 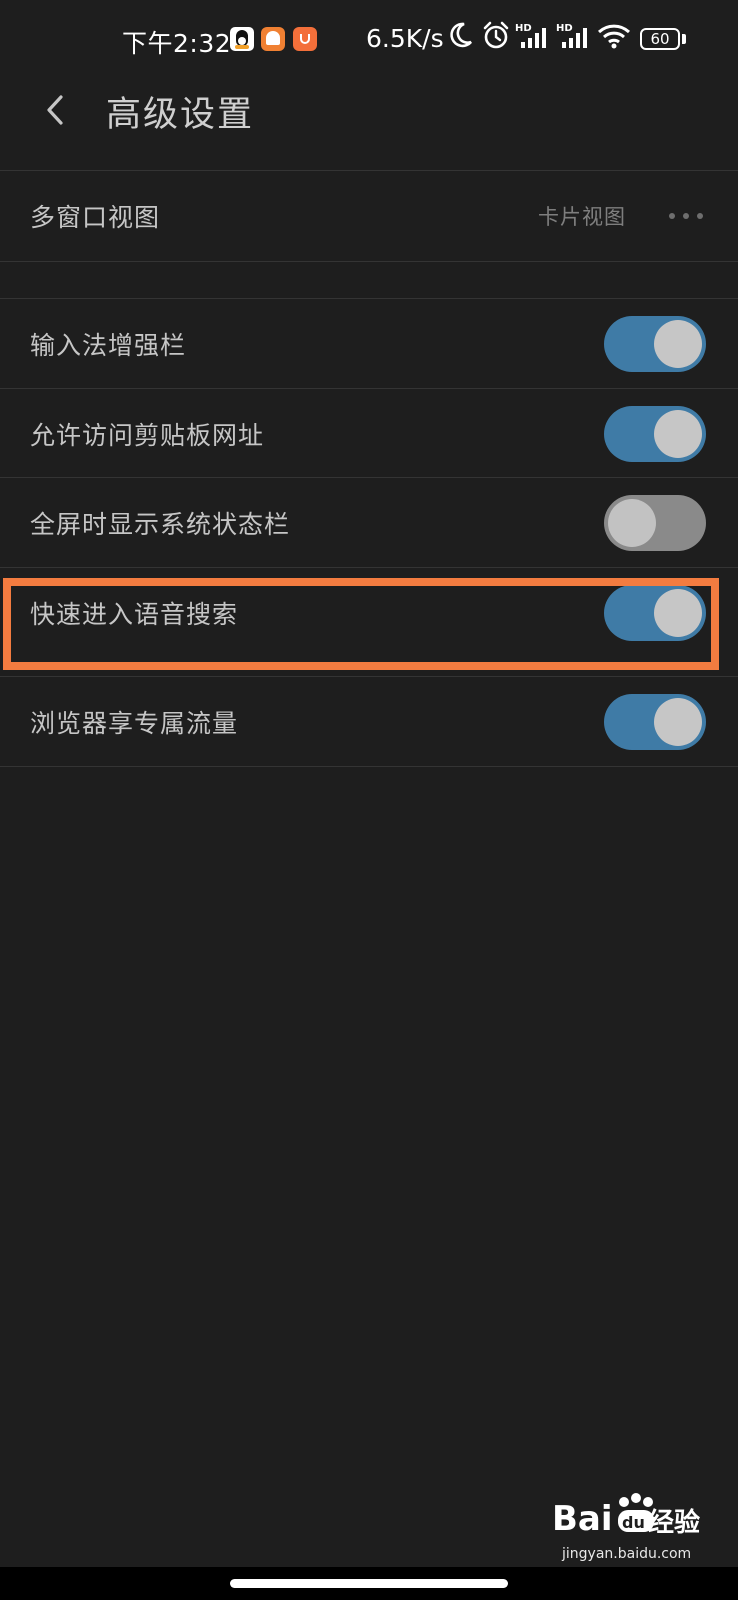 I want to click on home-indicator, so click(x=369, y=1583).